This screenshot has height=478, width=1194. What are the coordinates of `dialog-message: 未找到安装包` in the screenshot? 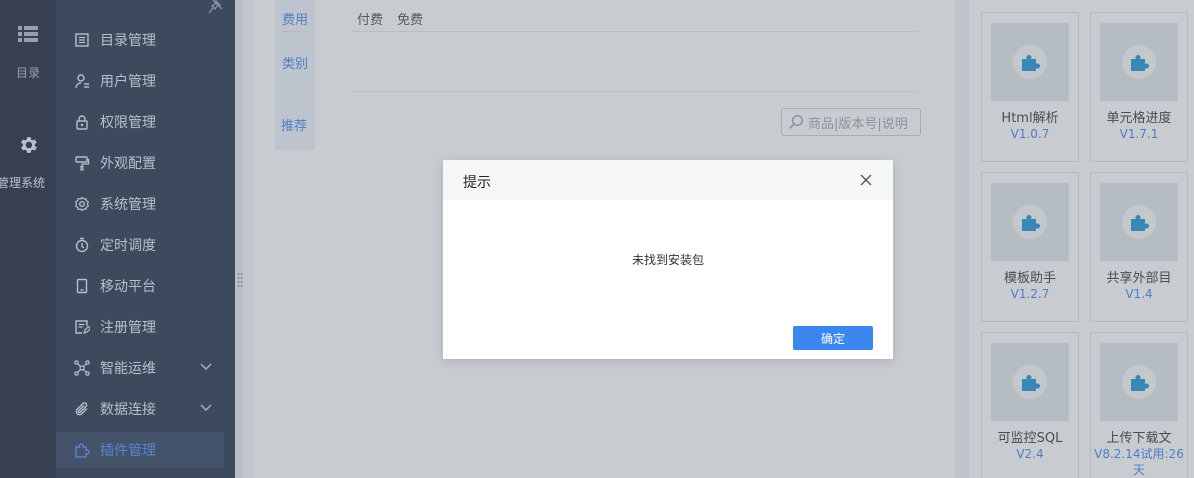 It's located at (667, 260).